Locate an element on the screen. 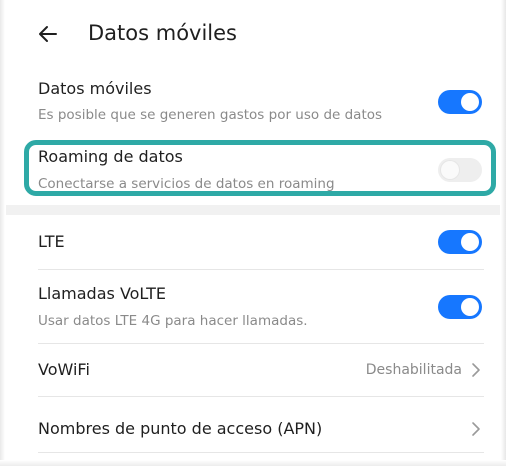 Image resolution: width=506 pixels, height=466 pixels. setting-title: VoWiFi is located at coordinates (64, 369).